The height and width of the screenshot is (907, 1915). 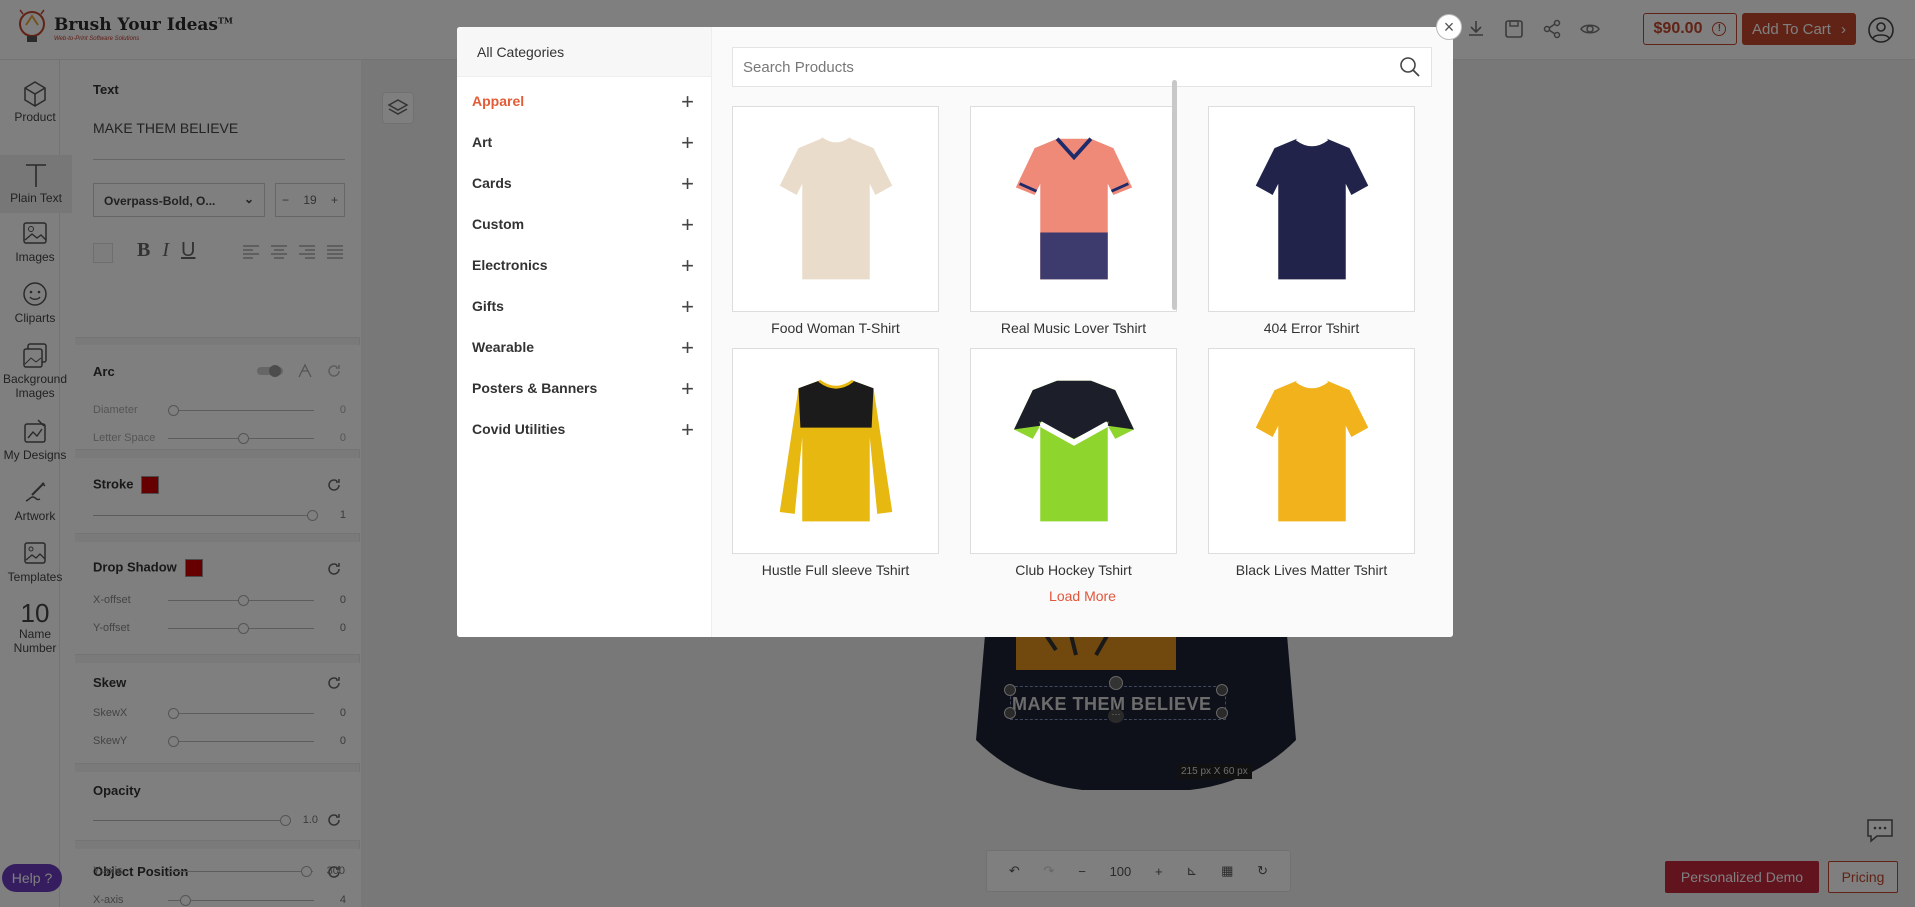 I want to click on category-item: Art +, so click(x=584, y=142).